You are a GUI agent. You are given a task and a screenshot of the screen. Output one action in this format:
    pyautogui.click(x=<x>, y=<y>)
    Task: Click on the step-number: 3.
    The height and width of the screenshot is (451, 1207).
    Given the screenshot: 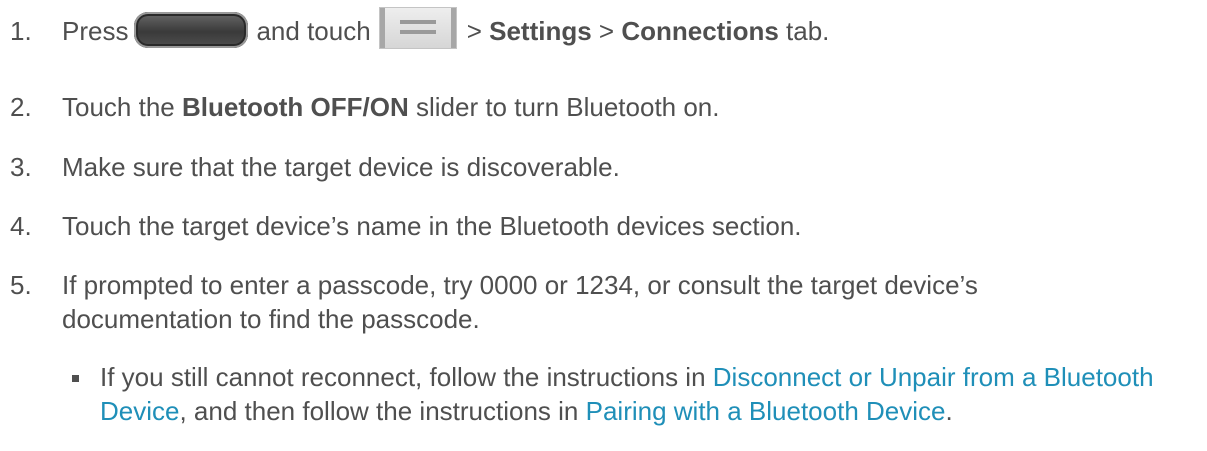 What is the action you would take?
    pyautogui.click(x=21, y=167)
    